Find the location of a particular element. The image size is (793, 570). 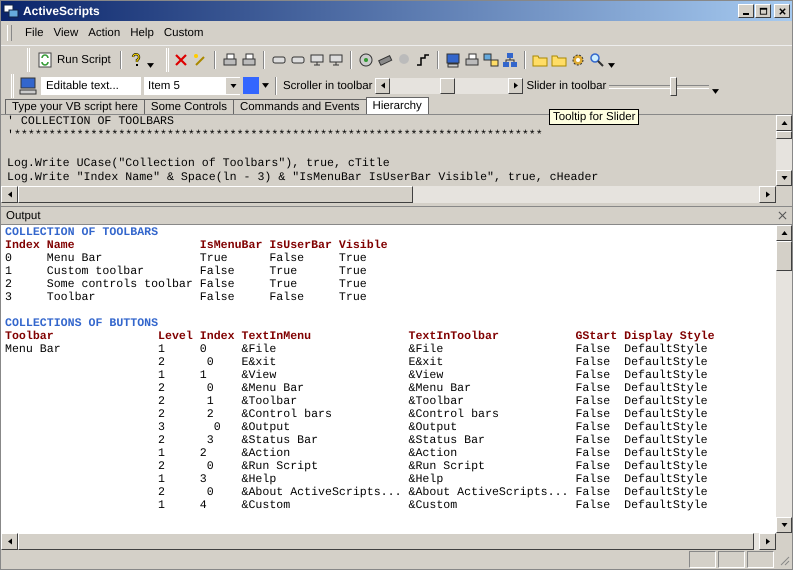

network-icon is located at coordinates (490, 60).